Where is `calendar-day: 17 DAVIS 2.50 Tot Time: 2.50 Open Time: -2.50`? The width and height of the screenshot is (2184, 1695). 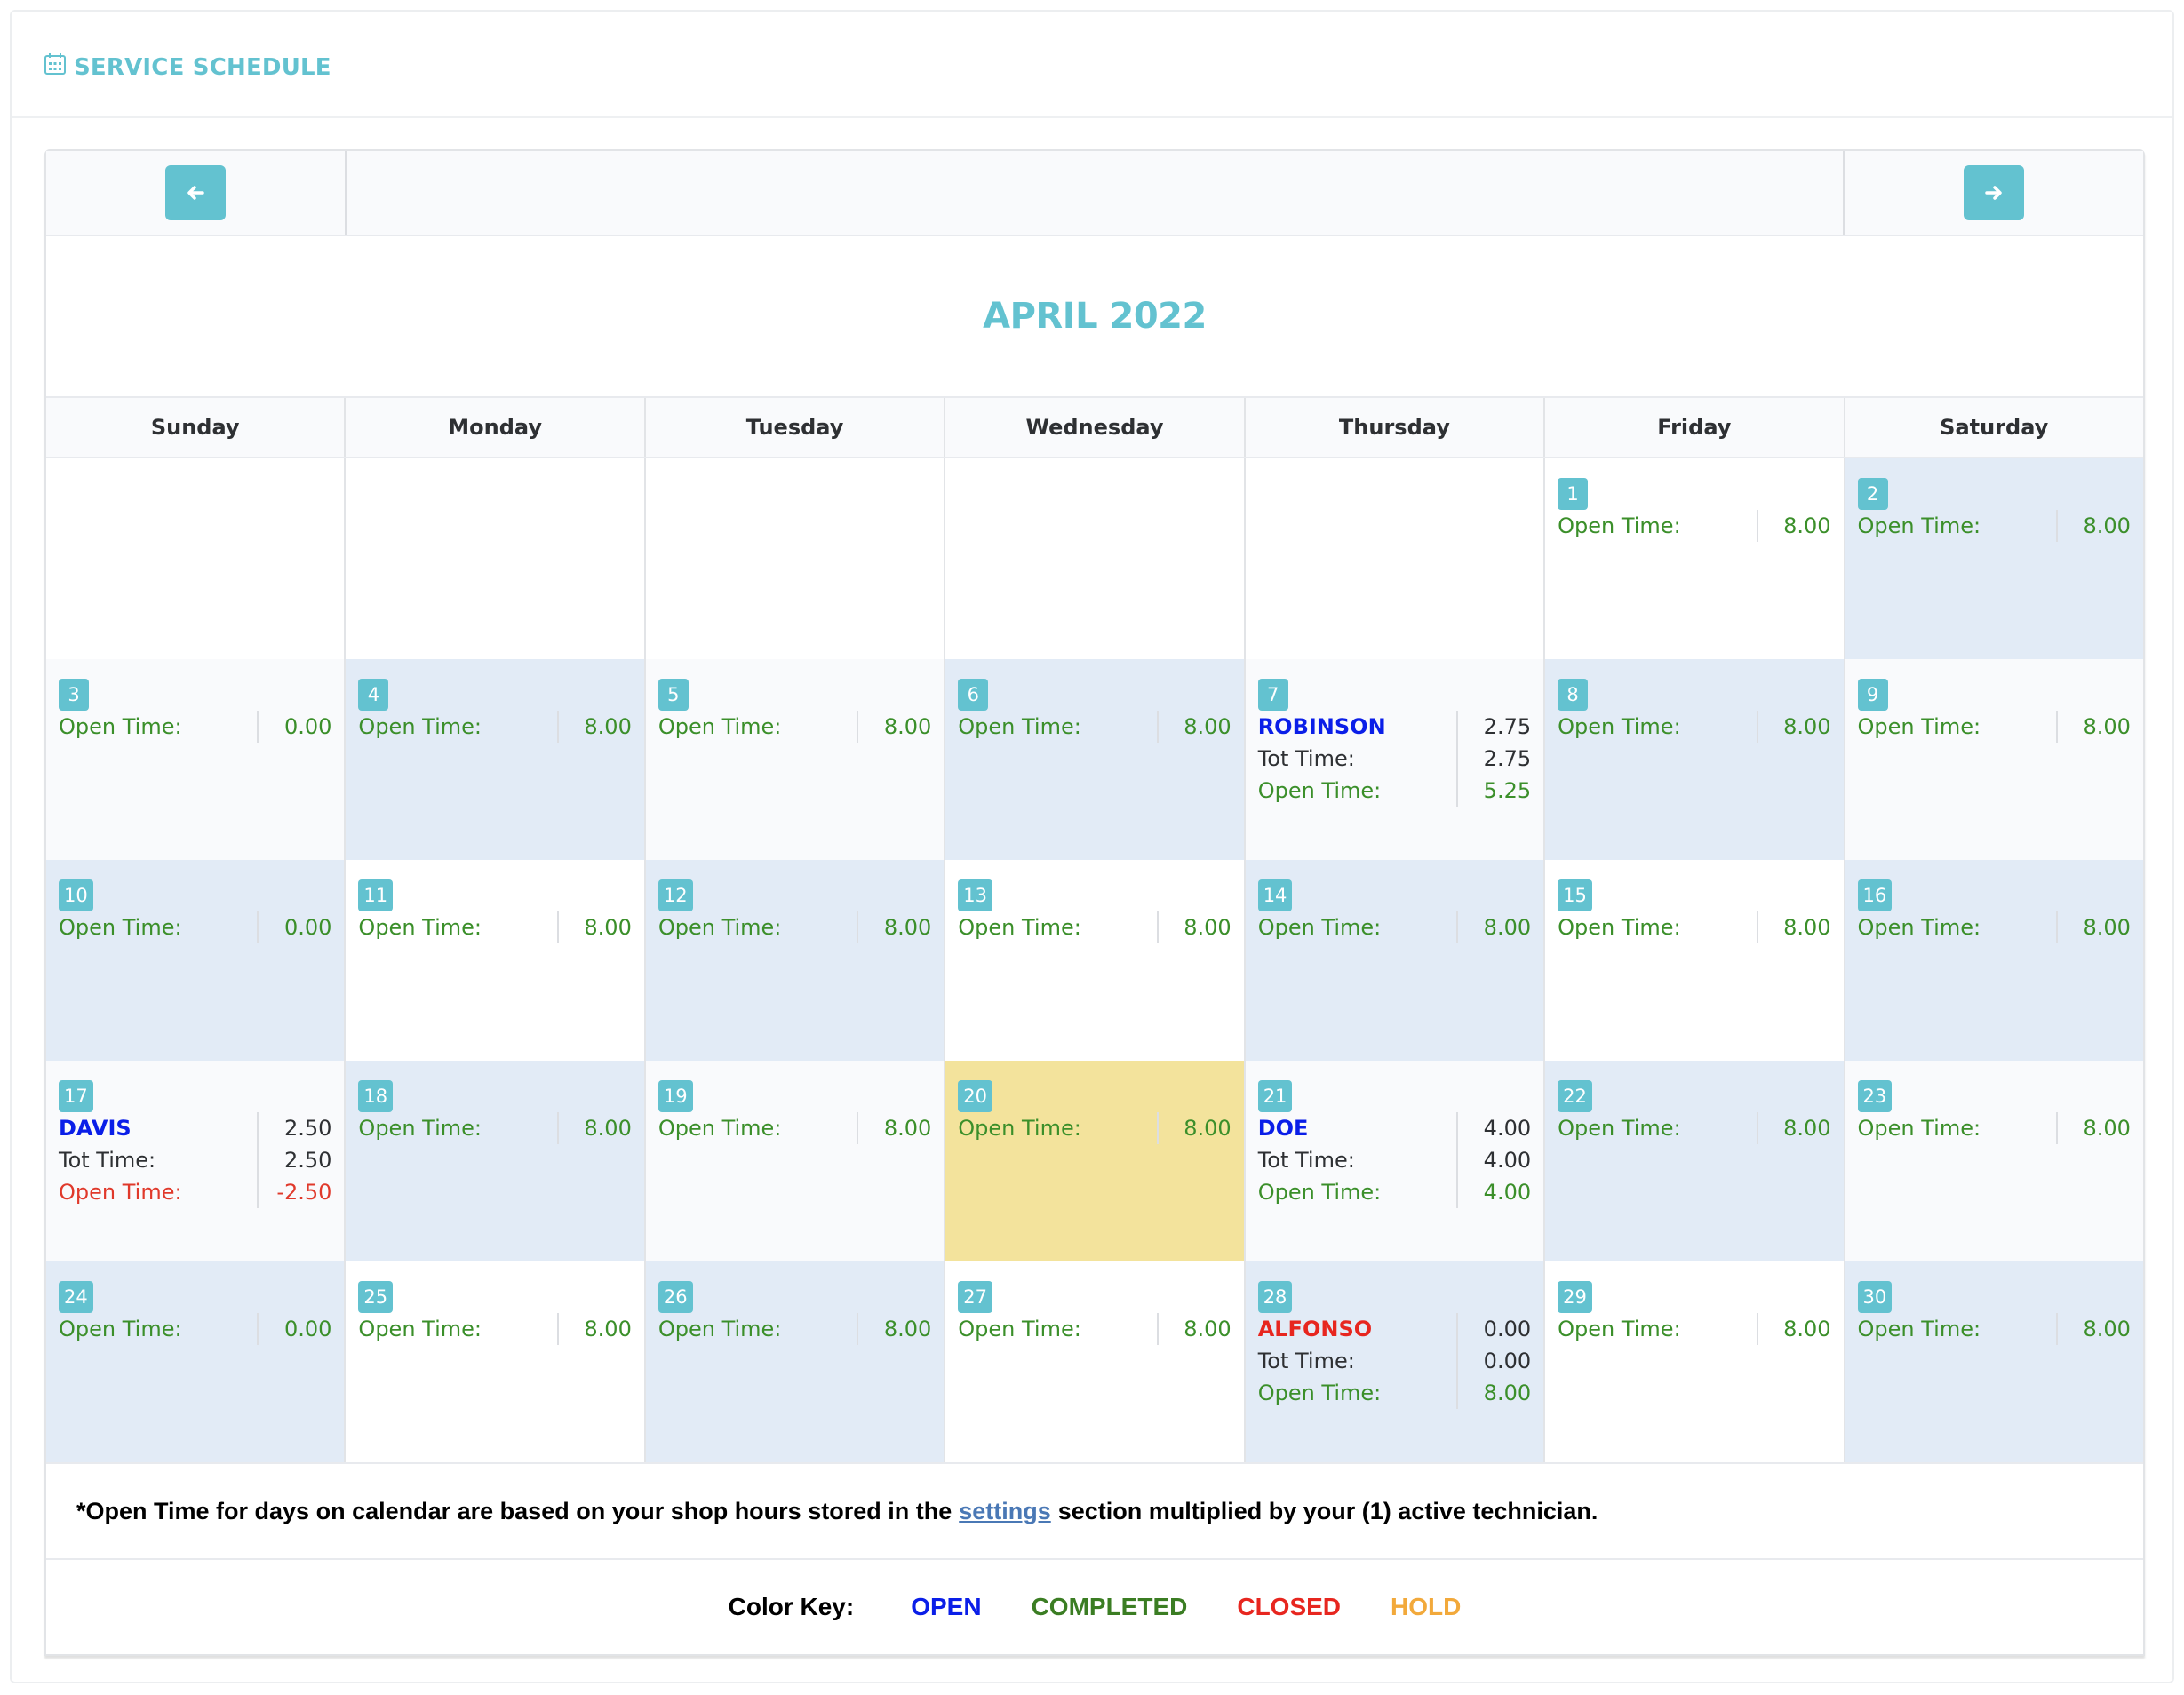 calendar-day: 17 DAVIS 2.50 Tot Time: 2.50 Open Time: -2.50 is located at coordinates (196, 1161).